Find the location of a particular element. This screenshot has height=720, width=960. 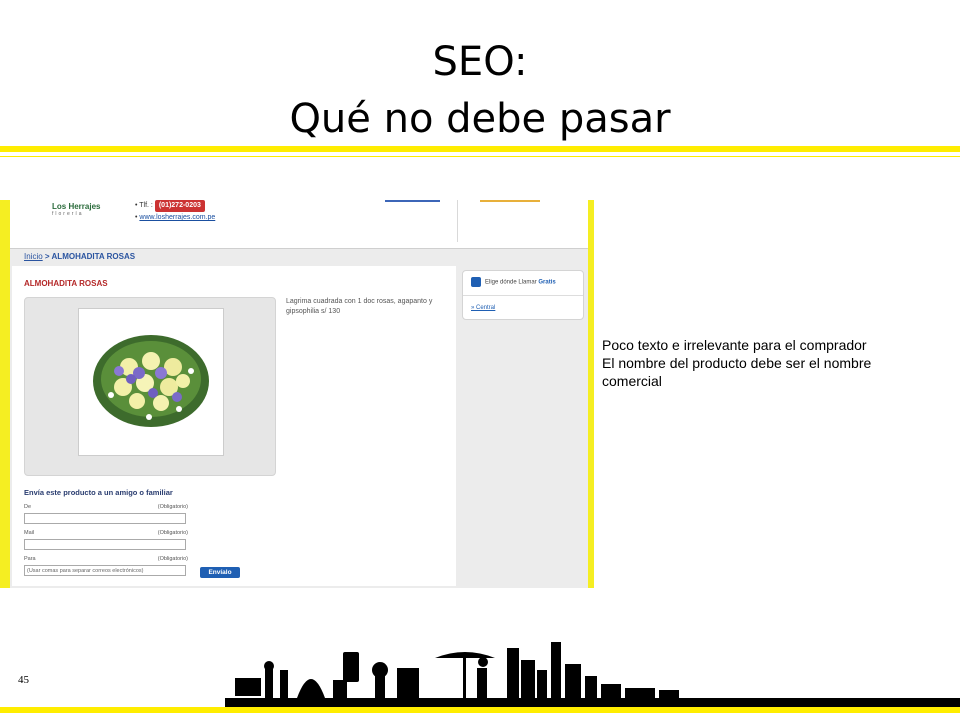

screenshot-left-border is located at coordinates (5, 394).